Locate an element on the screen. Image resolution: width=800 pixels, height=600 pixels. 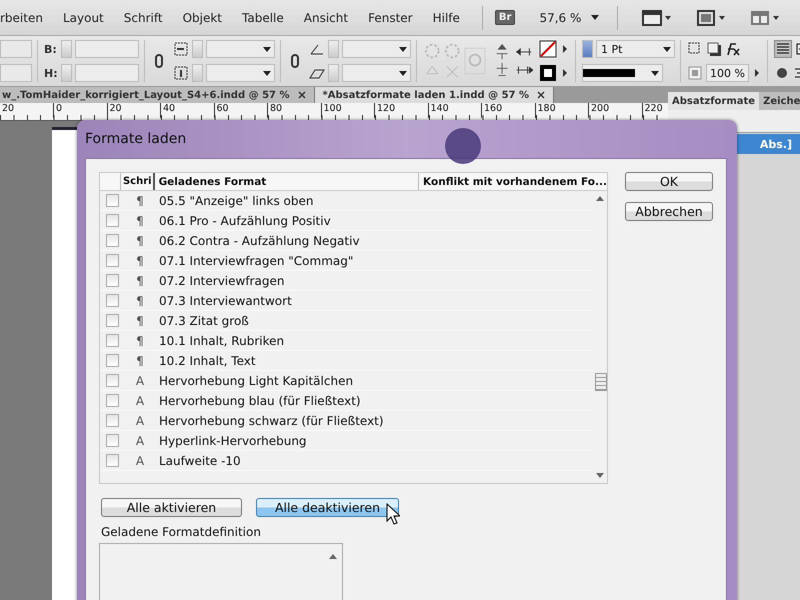
style-name: Hyperlink-Hervorhebung is located at coordinates (233, 441).